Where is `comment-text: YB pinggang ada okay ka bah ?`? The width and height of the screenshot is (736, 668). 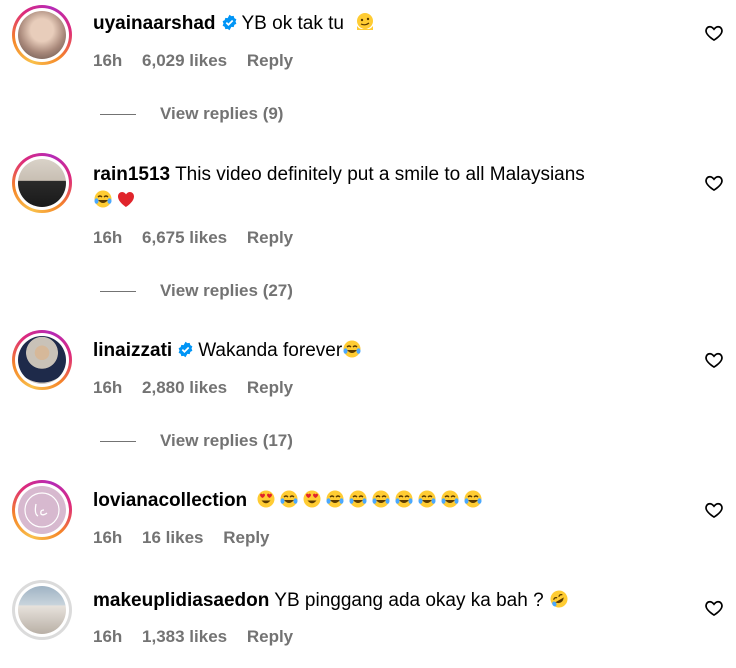 comment-text: YB pinggang ada okay ka bah ? is located at coordinates (409, 600).